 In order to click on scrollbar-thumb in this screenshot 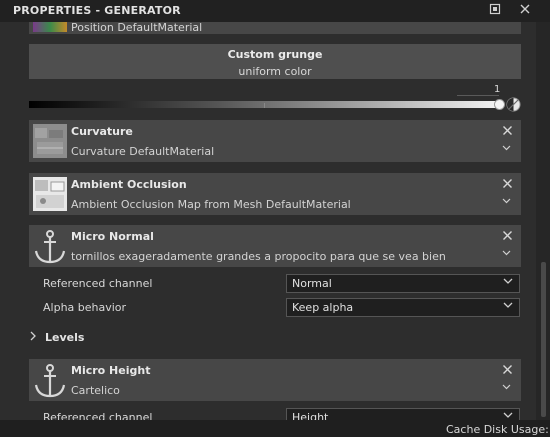, I will do `click(543, 339)`.